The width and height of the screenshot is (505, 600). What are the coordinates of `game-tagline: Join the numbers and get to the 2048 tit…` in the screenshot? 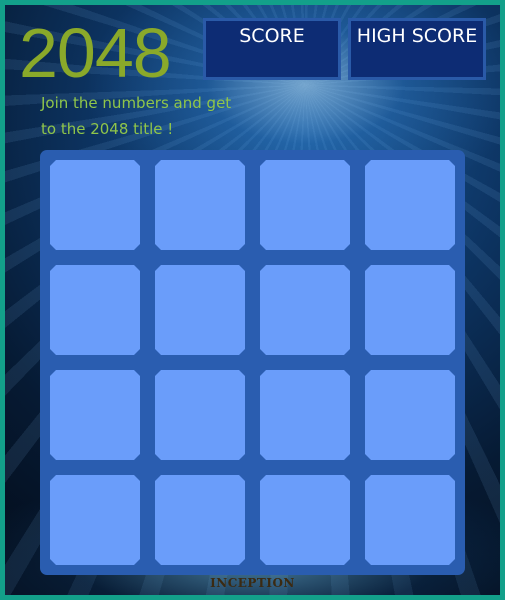 It's located at (136, 116).